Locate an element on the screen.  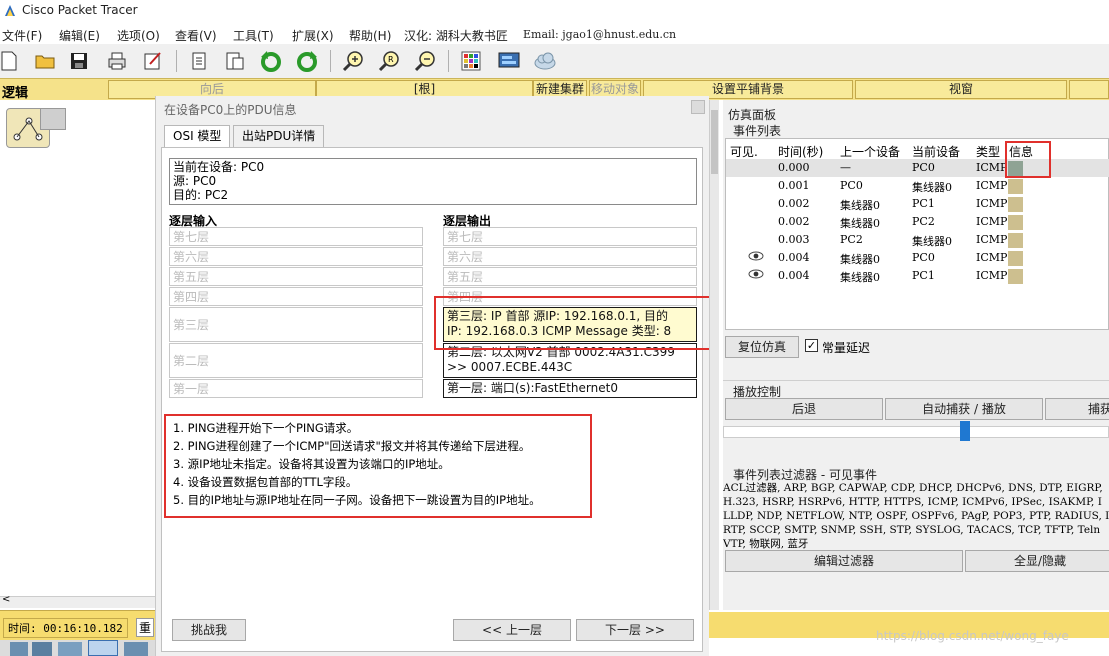
menu-help: 帮助(H) is located at coordinates (370, 35).